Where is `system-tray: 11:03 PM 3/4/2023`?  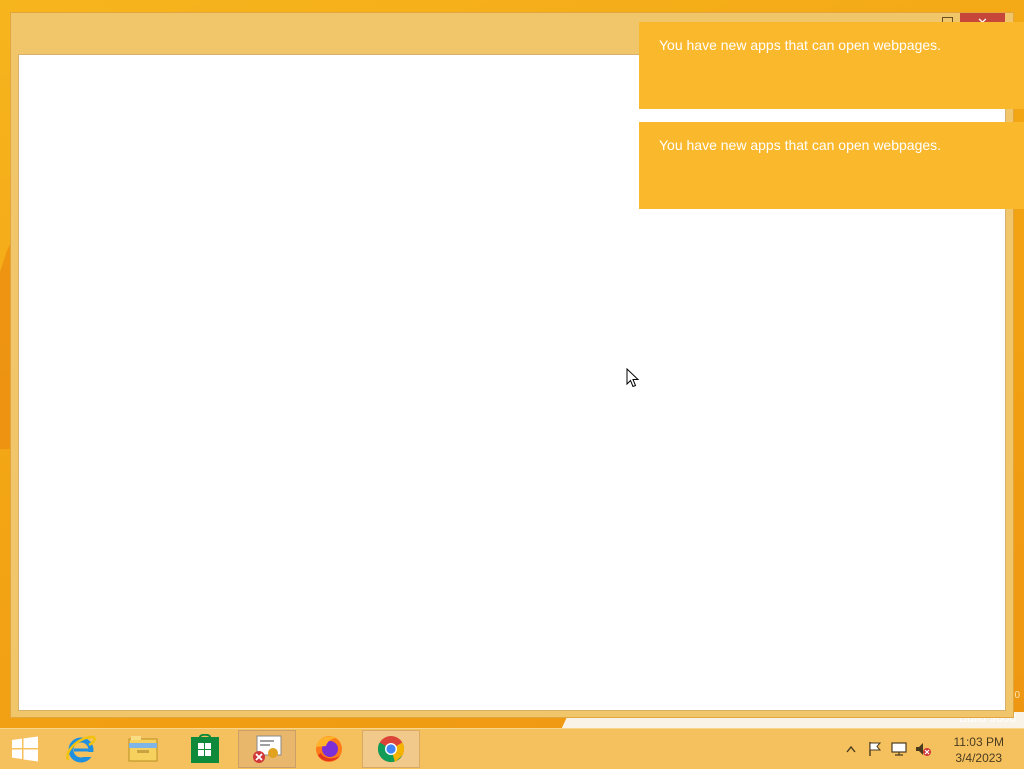 system-tray: 11:03 PM 3/4/2023 is located at coordinates (924, 749).